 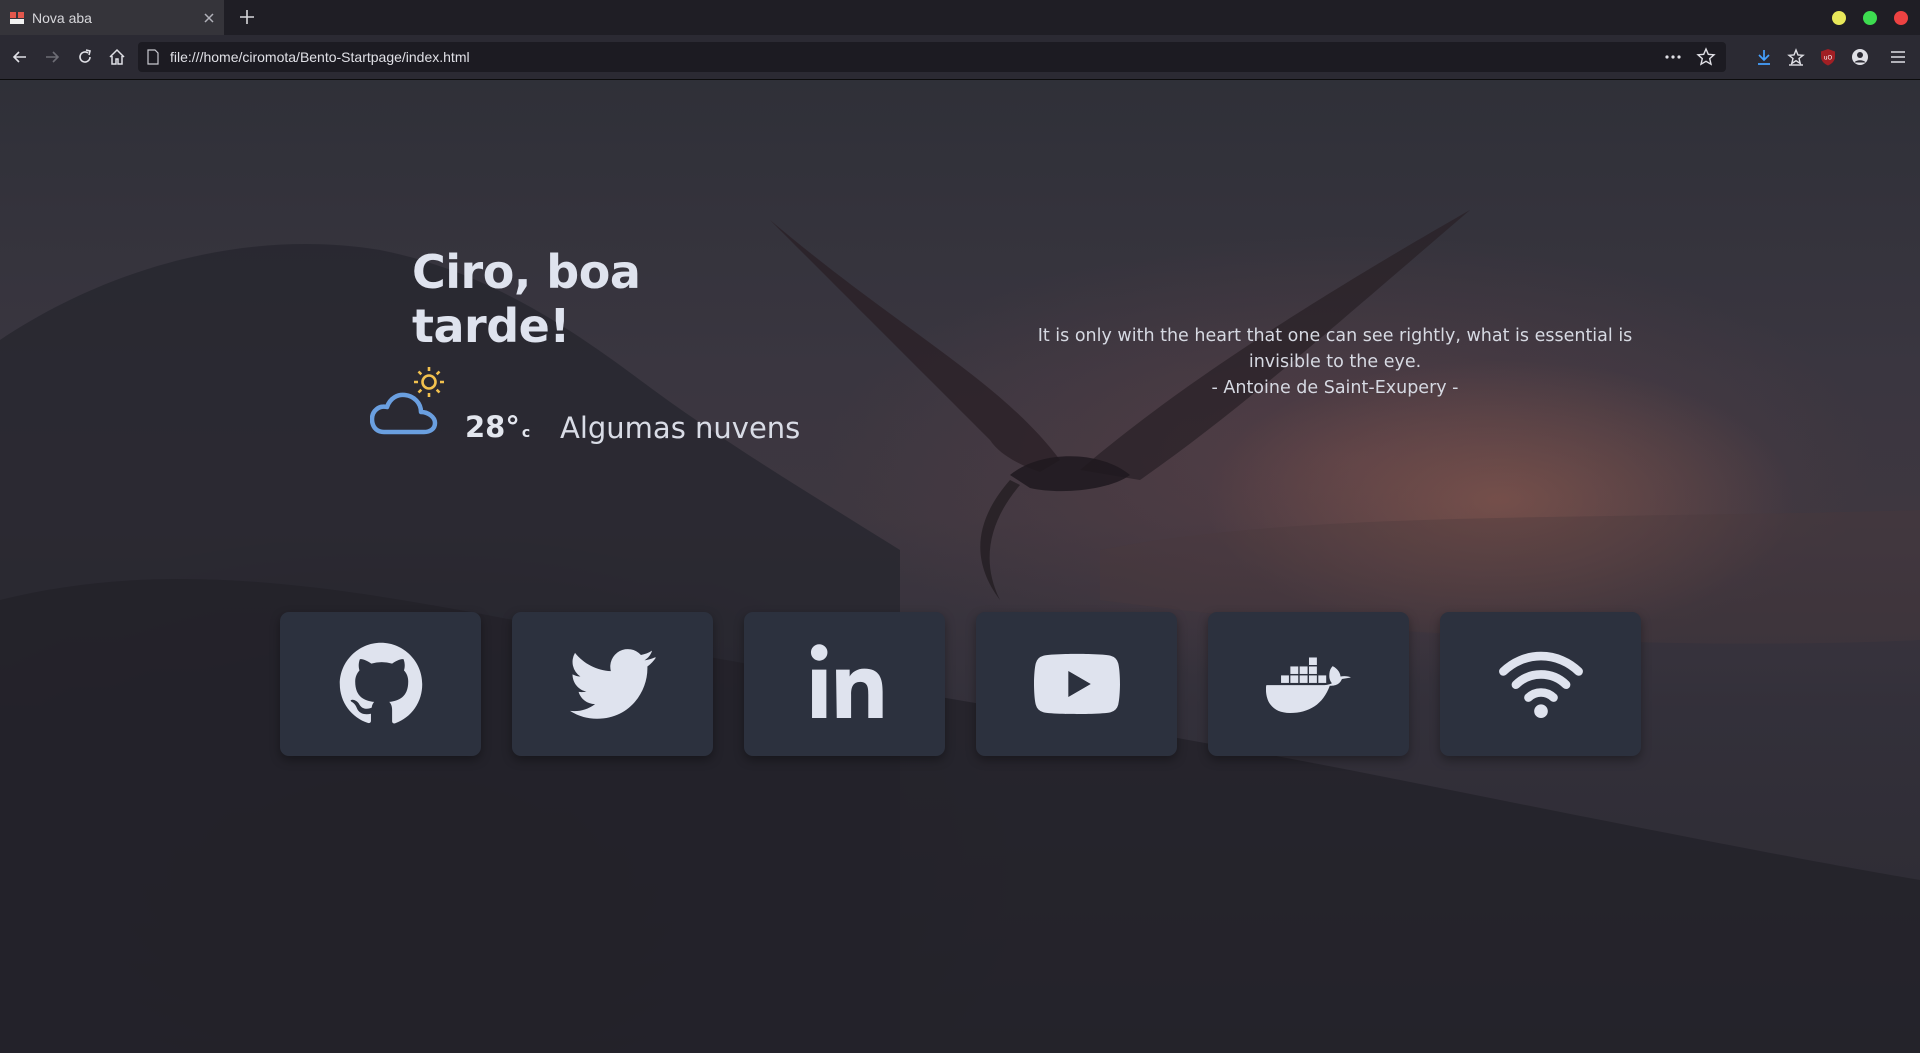 I want to click on partly-cloudy-icon, so click(x=407, y=401).